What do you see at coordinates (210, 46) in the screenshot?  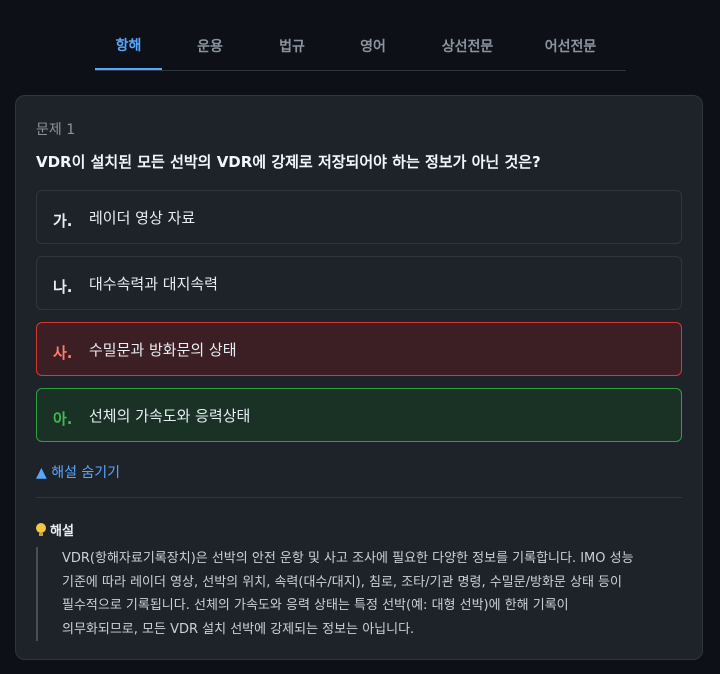 I see `tab-operation: 운용` at bounding box center [210, 46].